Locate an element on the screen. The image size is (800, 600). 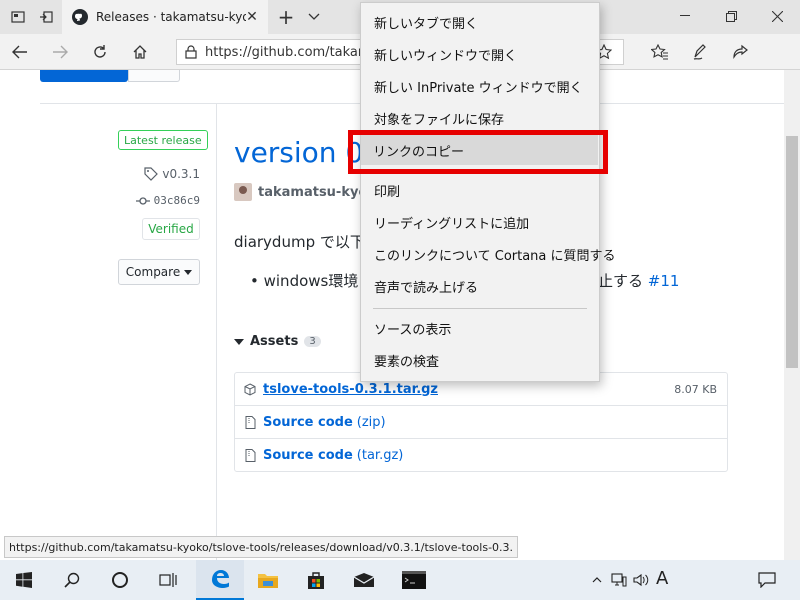
forward-button is located at coordinates (60, 52).